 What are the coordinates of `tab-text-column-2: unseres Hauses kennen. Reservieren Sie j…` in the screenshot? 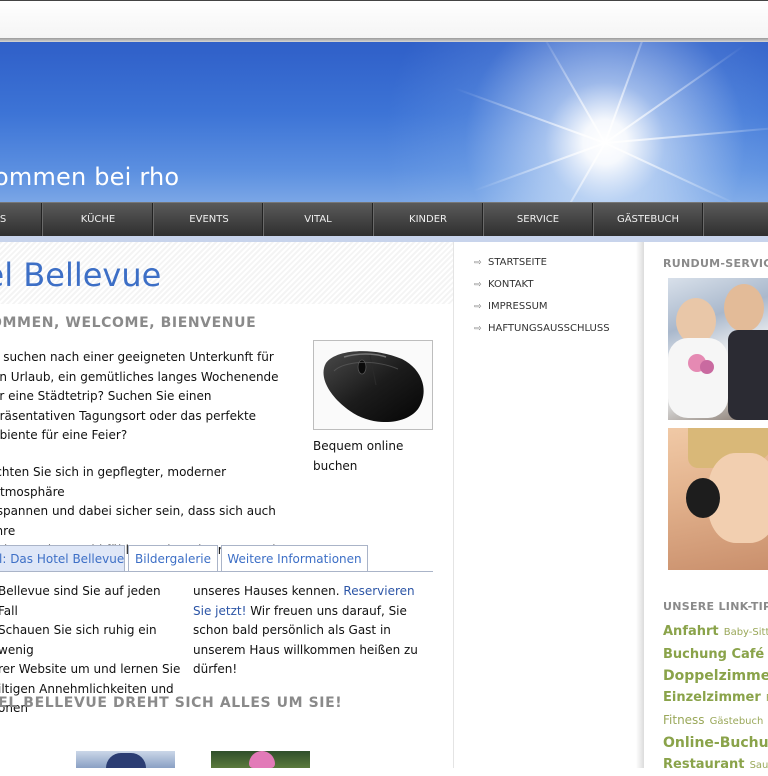 It's located at (305, 630).